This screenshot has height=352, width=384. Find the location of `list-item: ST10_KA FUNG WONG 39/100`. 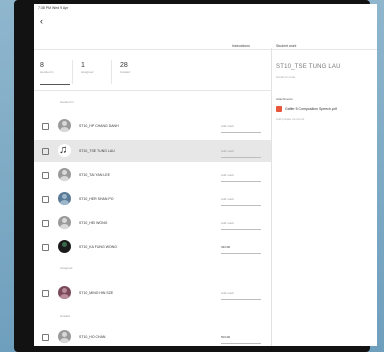

list-item: ST10_KA FUNG WONG 39/100 is located at coordinates (152, 247).